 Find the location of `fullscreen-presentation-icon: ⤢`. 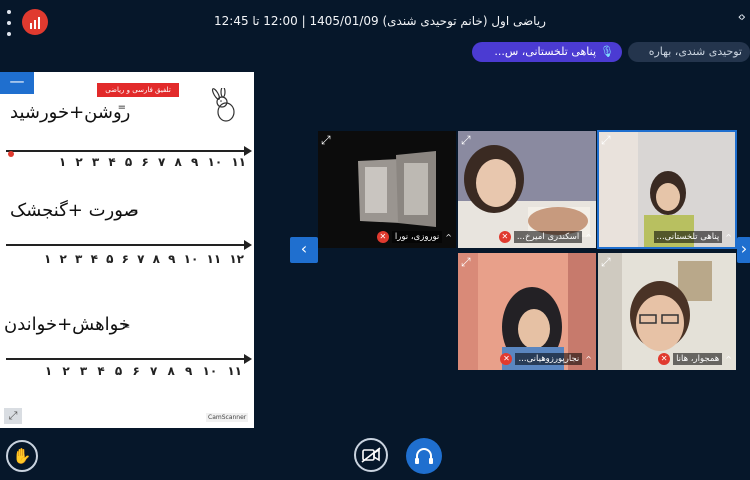

fullscreen-presentation-icon: ⤢ is located at coordinates (13, 416).